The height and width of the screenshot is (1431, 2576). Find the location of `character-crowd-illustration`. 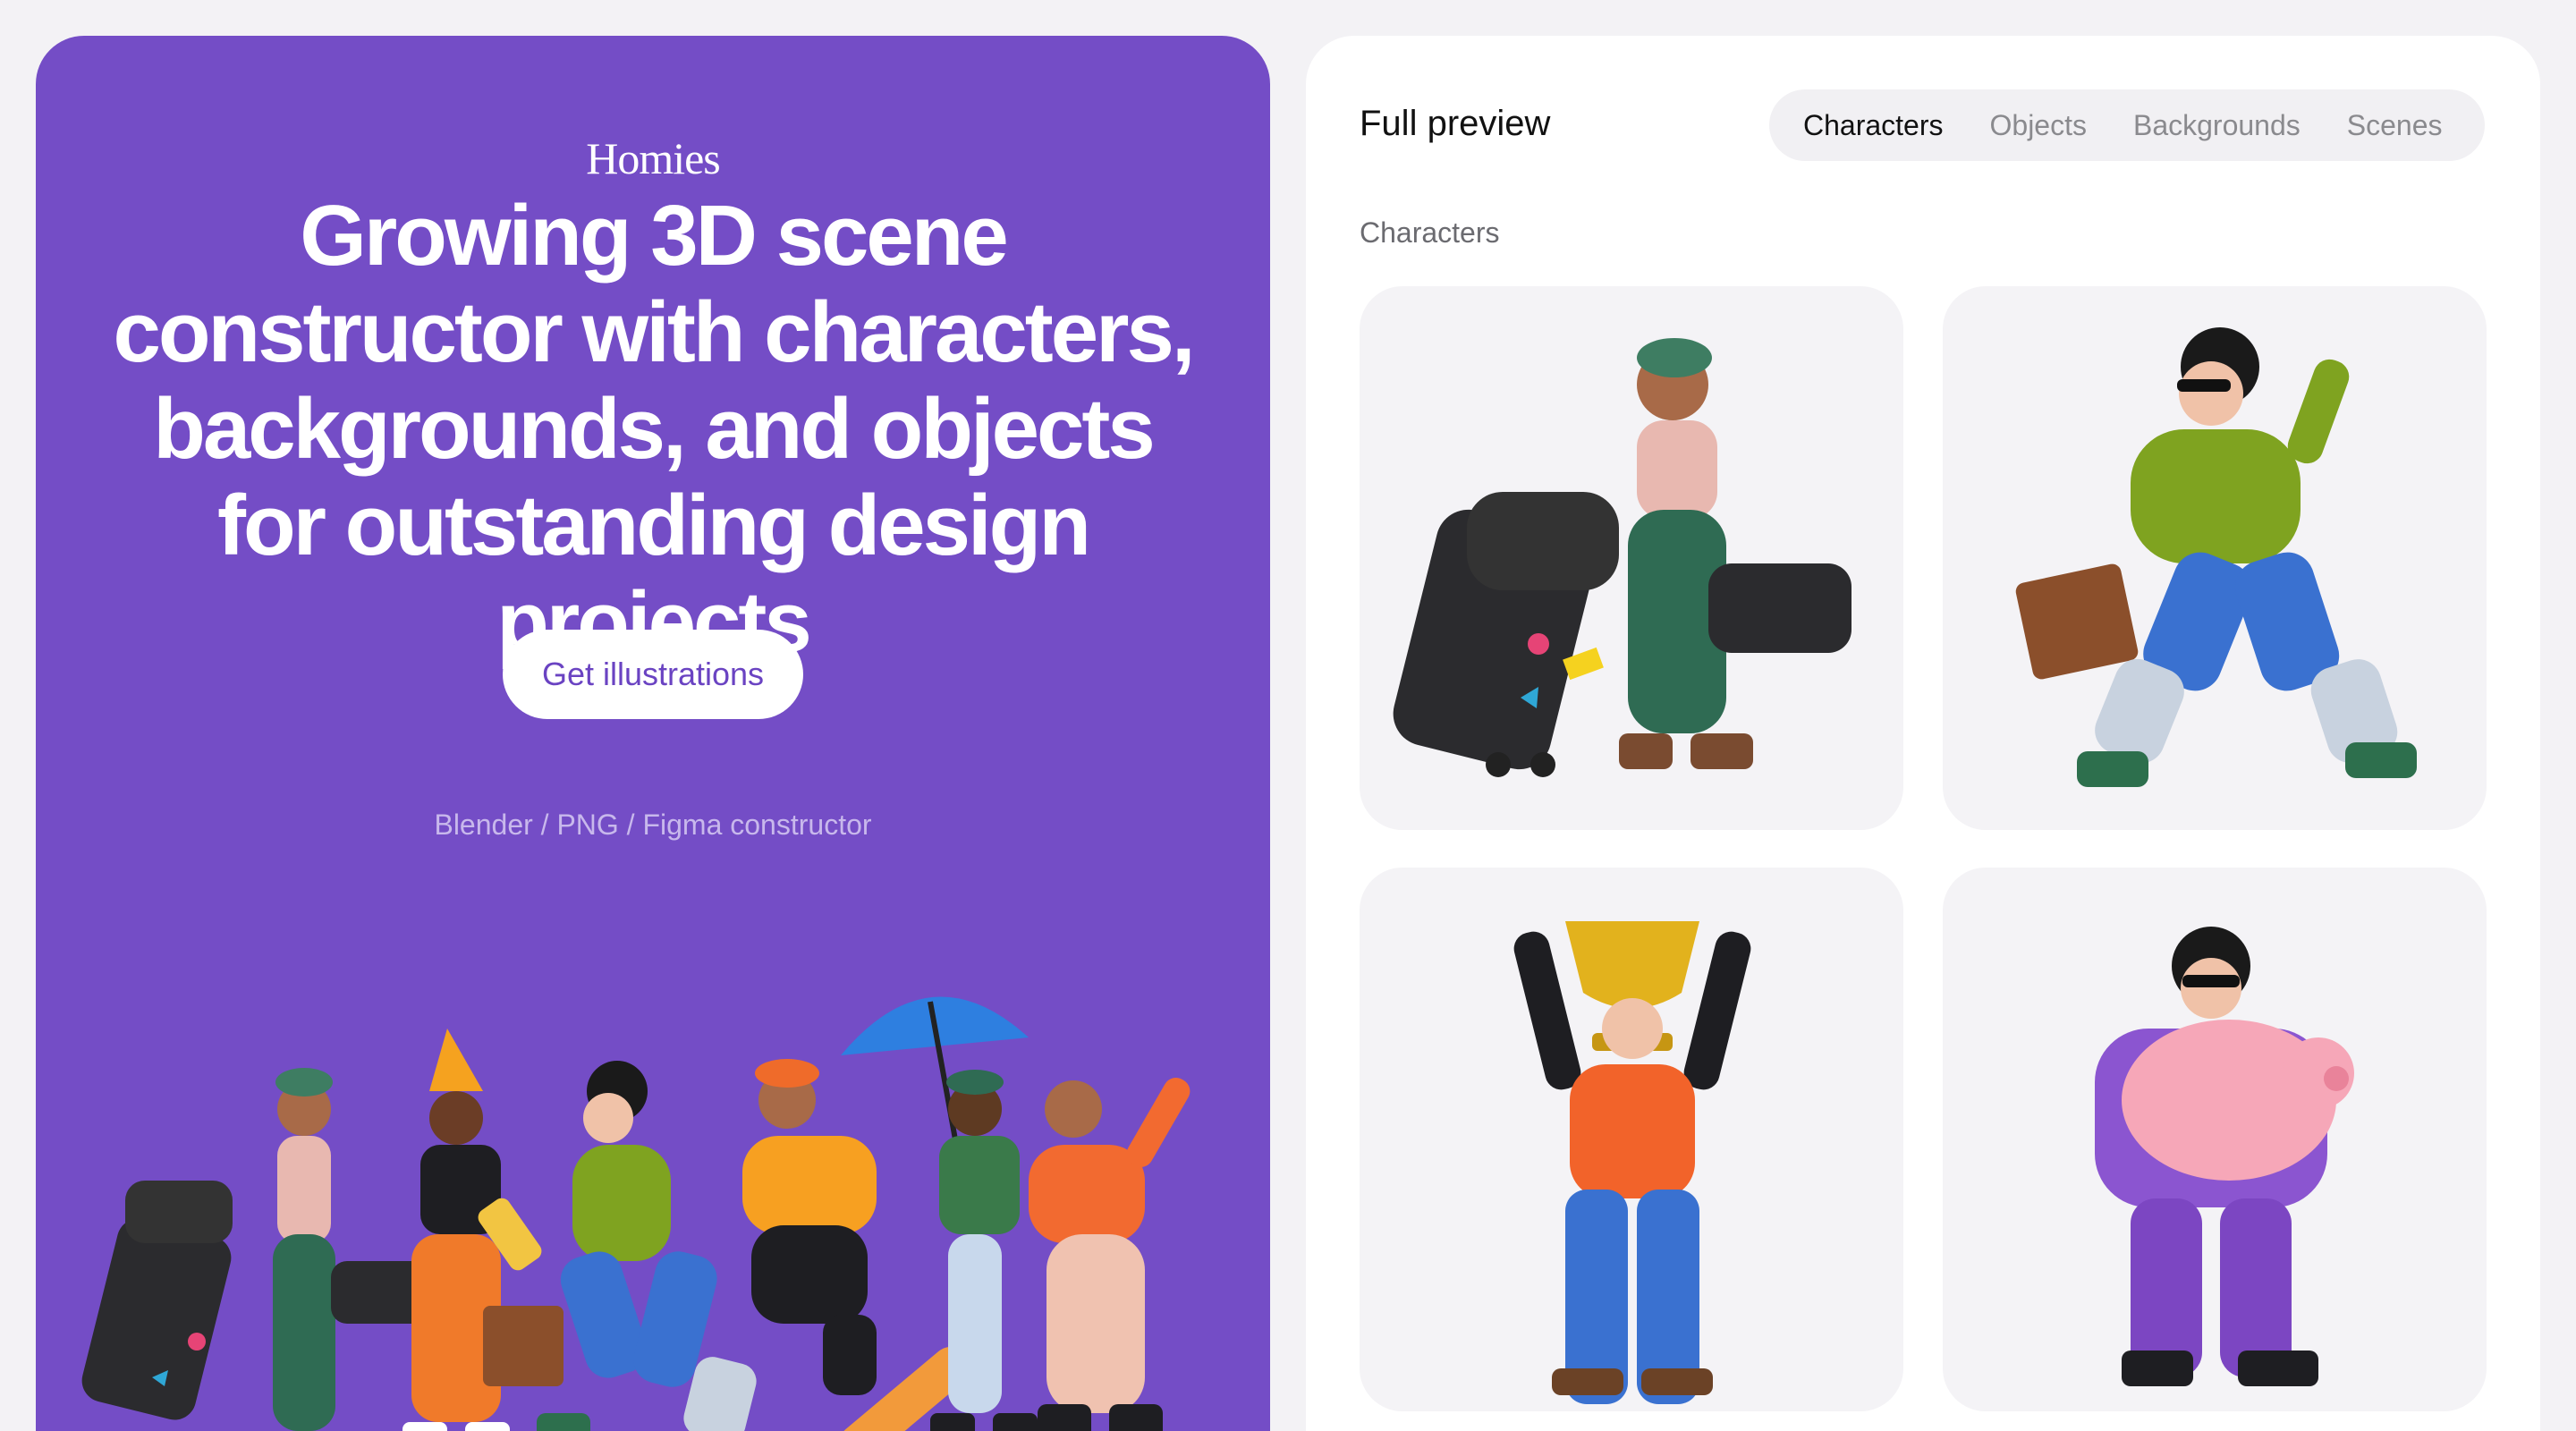

character-crowd-illustration is located at coordinates (636, 1214).